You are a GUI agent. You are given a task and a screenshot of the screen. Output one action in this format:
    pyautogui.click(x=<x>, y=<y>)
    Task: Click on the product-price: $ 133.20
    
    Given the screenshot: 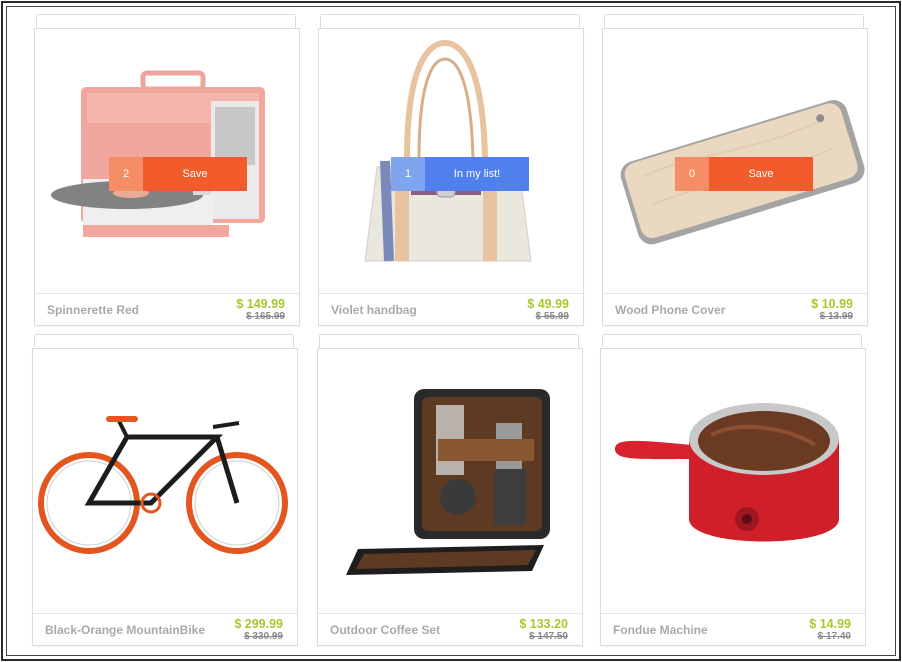 What is the action you would take?
    pyautogui.click(x=543, y=624)
    